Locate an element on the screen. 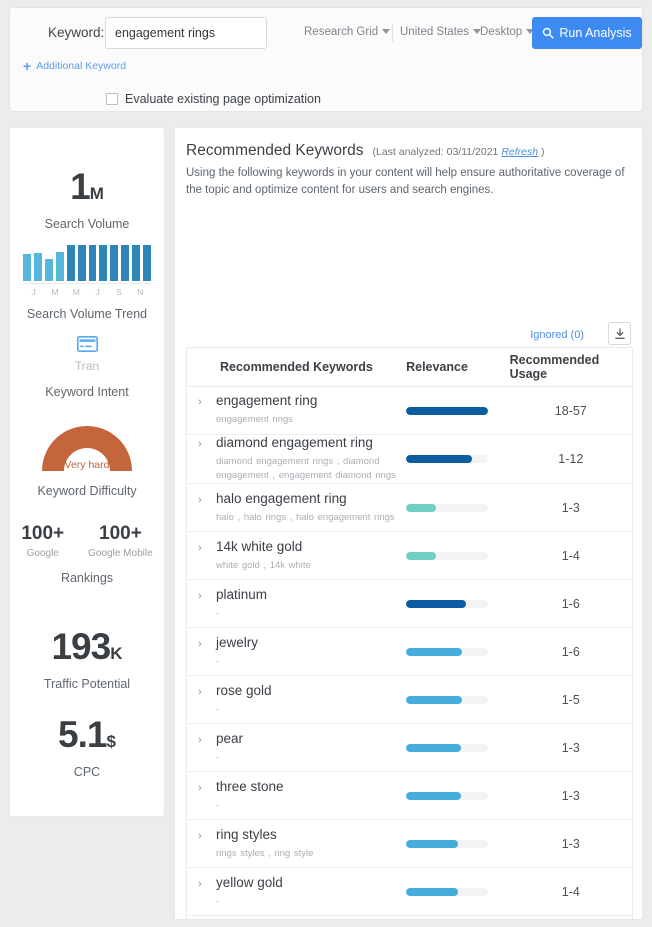 Image resolution: width=652 pixels, height=927 pixels. keyword-variants: white gold , 14k white is located at coordinates (263, 565).